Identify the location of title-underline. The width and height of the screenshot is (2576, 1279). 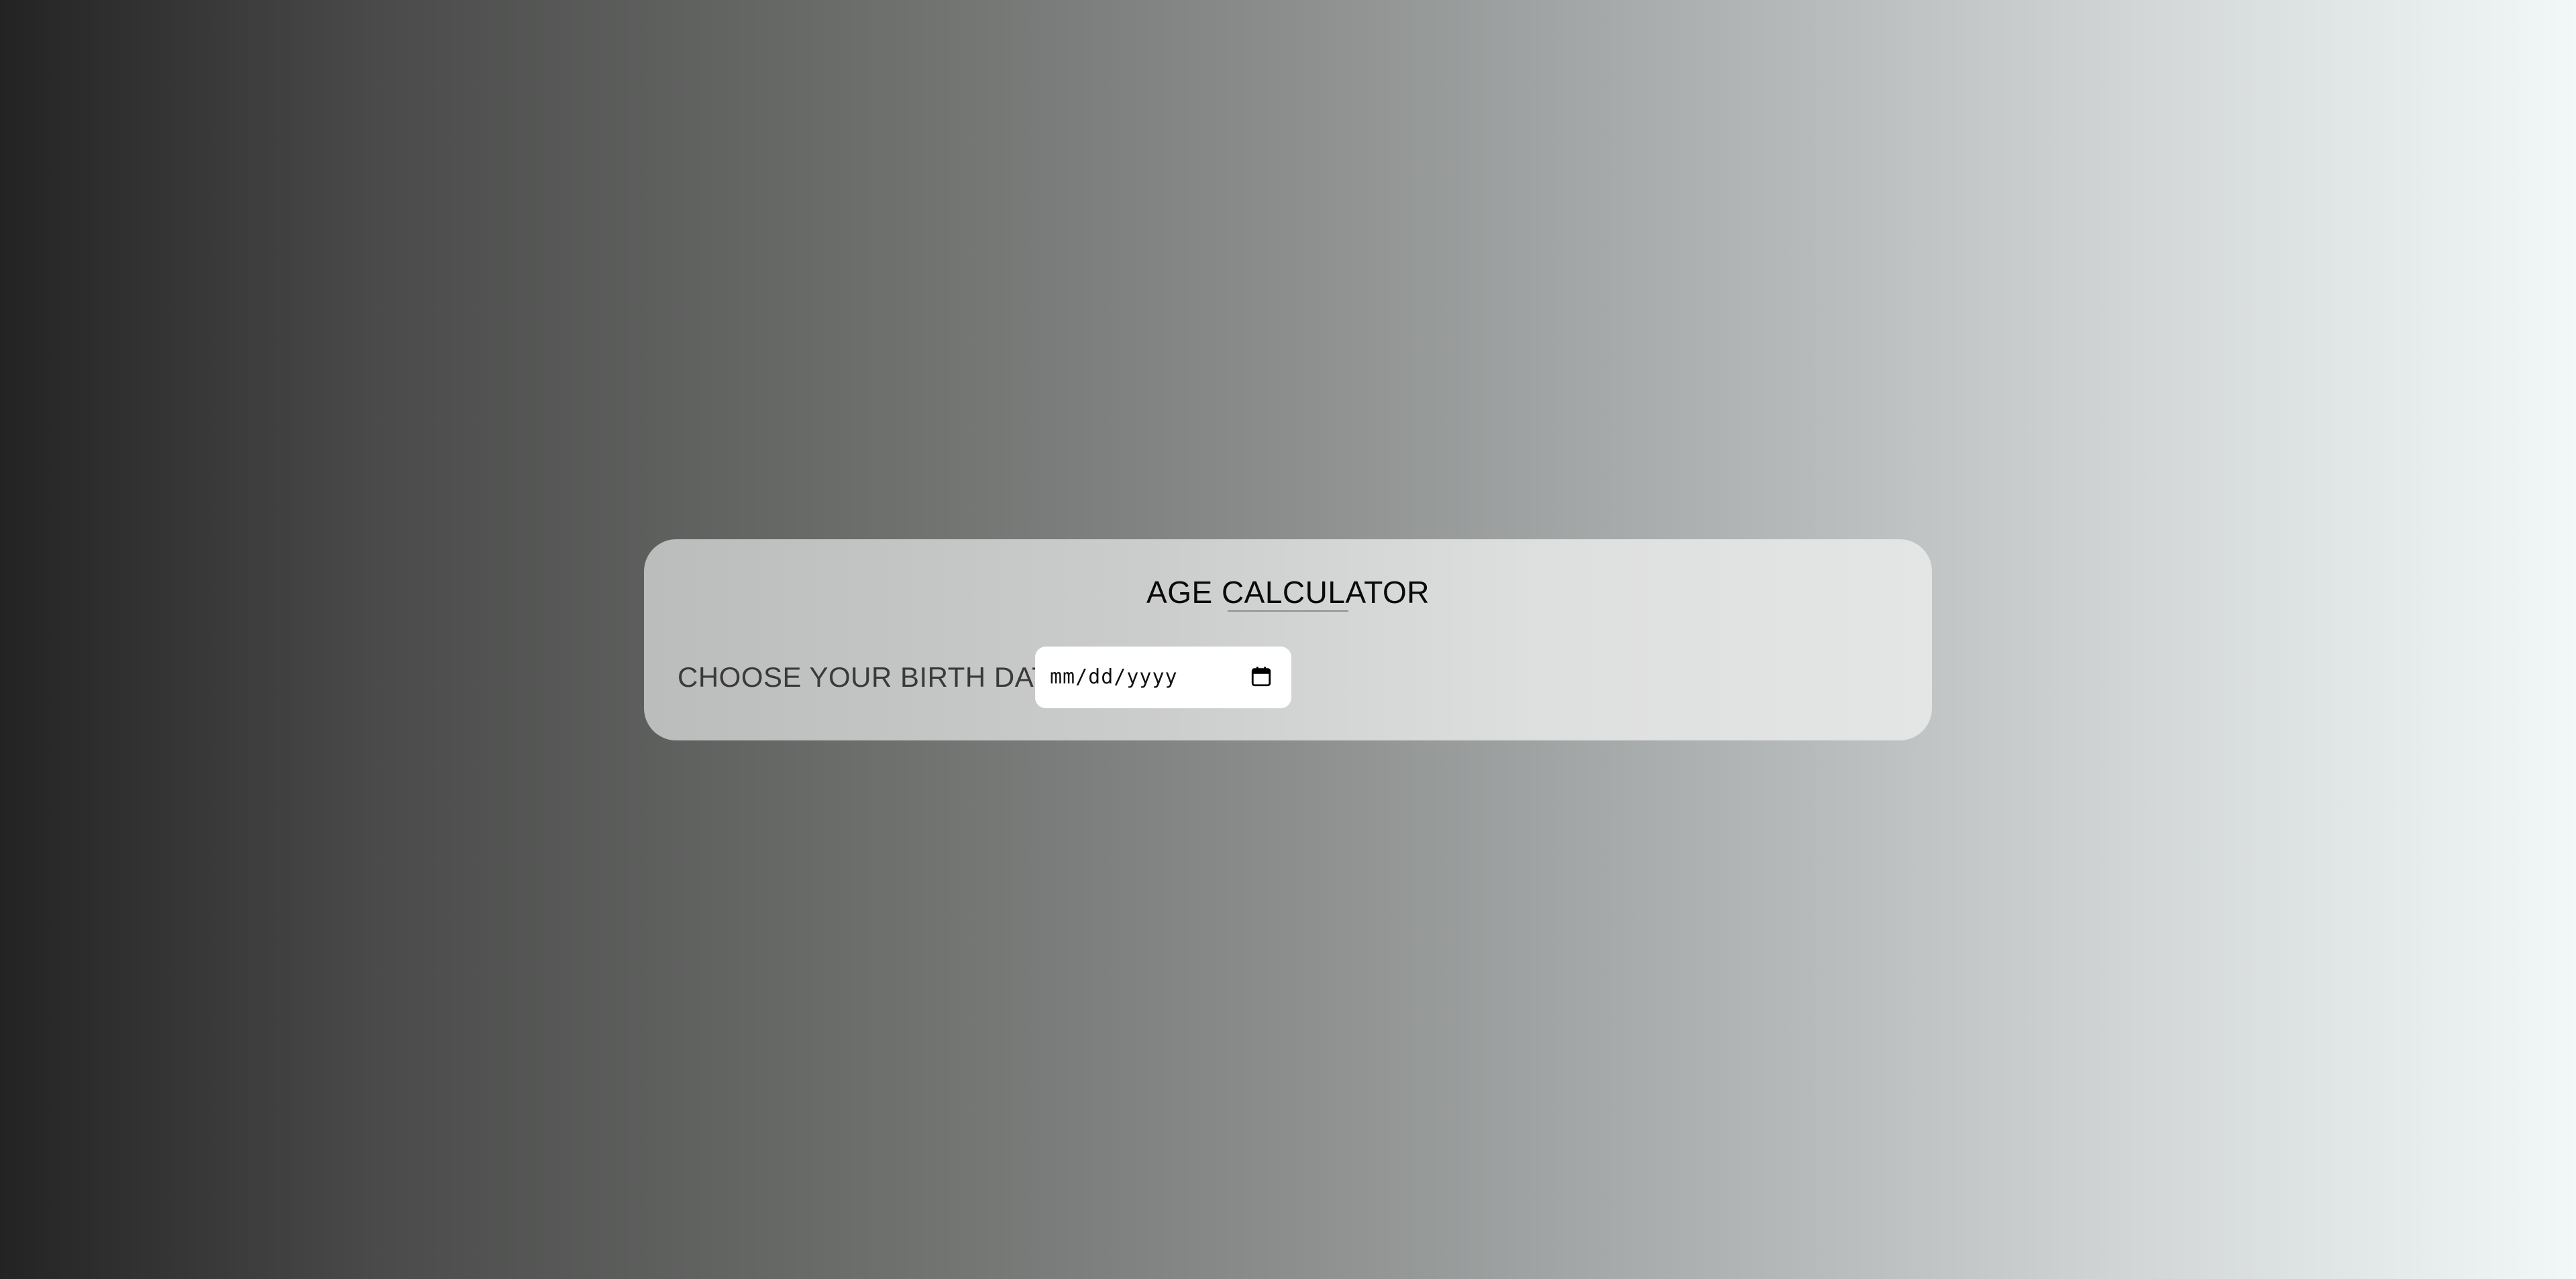
(1288, 611).